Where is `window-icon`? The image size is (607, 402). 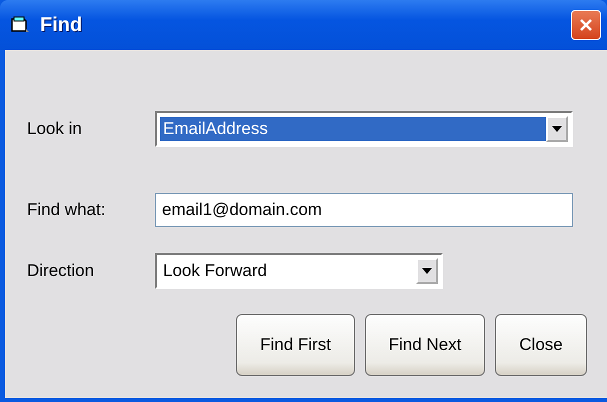
window-icon is located at coordinates (20, 25).